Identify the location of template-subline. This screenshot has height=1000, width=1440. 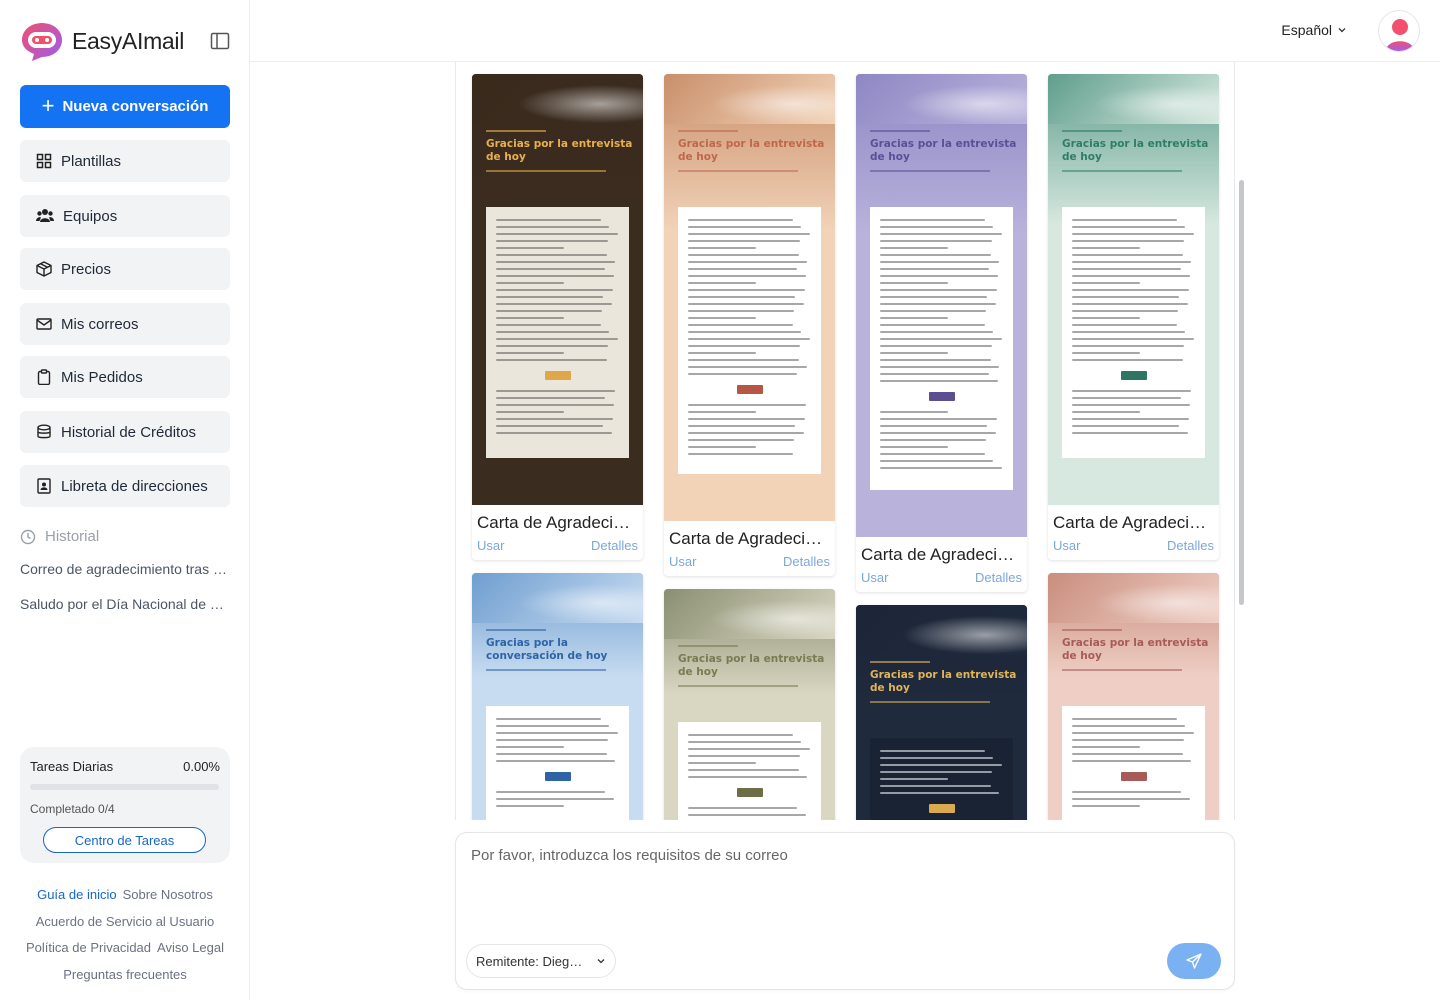
(546, 171).